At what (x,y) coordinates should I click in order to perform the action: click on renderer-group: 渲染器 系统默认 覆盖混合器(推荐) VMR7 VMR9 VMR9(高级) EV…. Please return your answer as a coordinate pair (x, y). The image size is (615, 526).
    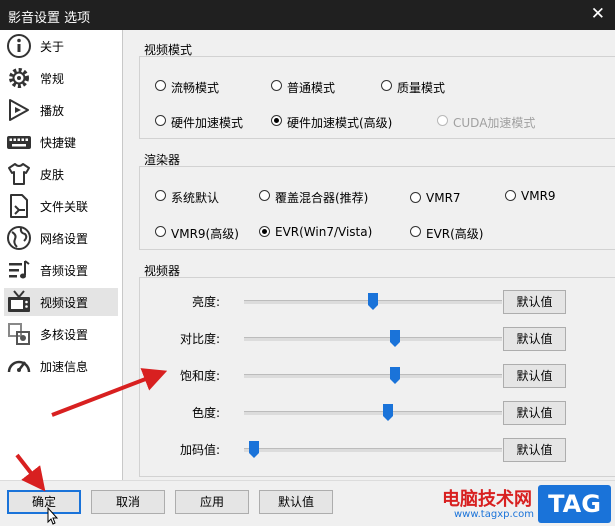
    Looking at the image, I should click on (377, 201).